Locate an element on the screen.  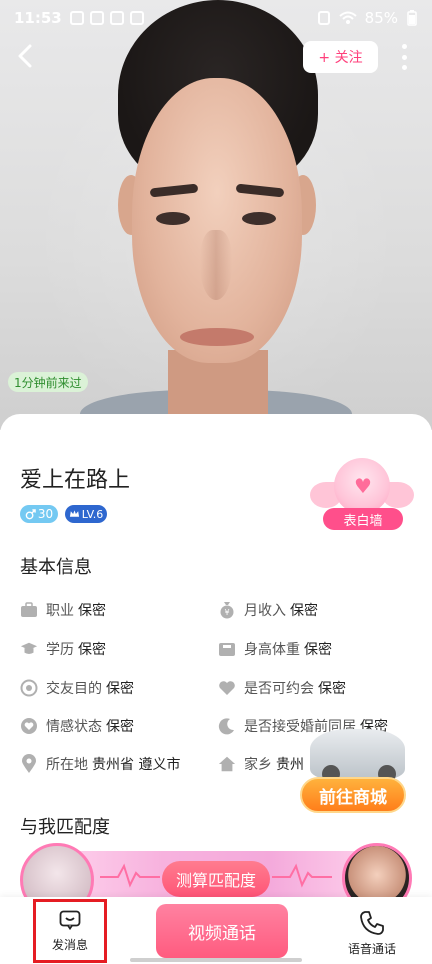
info-occupation: 职业 保密 is located at coordinates (63, 610).